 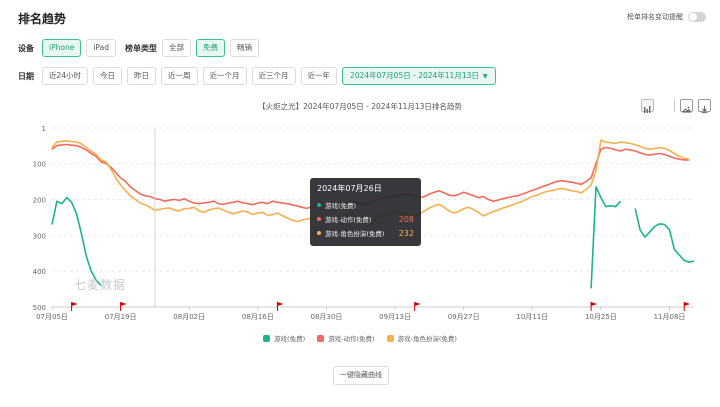 I want to click on tooltip-date: 2024年07月26日, so click(x=349, y=188).